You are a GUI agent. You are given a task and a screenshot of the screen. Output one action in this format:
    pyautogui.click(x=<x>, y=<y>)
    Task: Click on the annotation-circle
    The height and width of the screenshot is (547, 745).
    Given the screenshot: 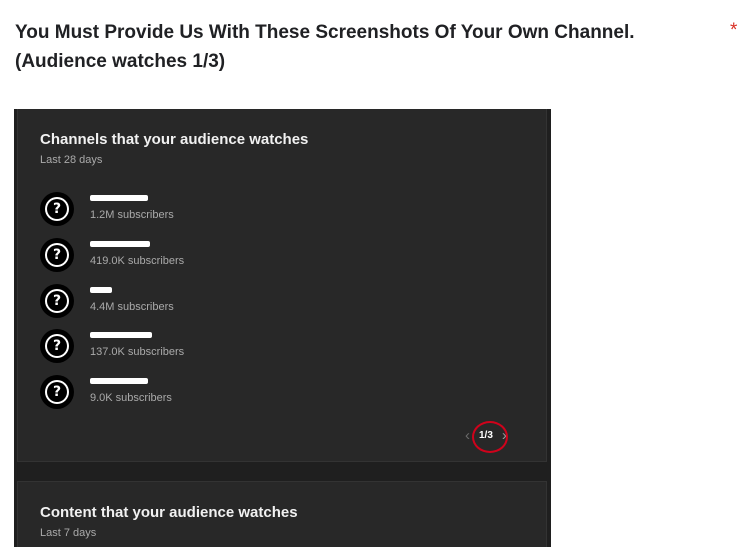 What is the action you would take?
    pyautogui.click(x=490, y=436)
    